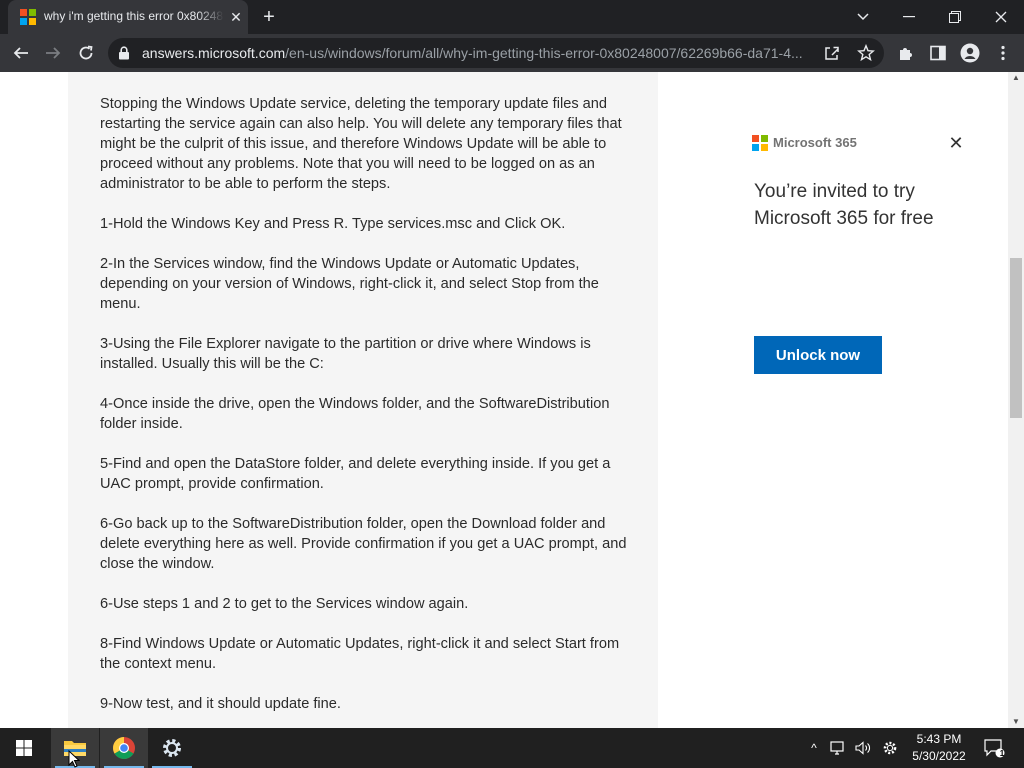  What do you see at coordinates (1016, 338) in the screenshot?
I see `scrollbar-thumb` at bounding box center [1016, 338].